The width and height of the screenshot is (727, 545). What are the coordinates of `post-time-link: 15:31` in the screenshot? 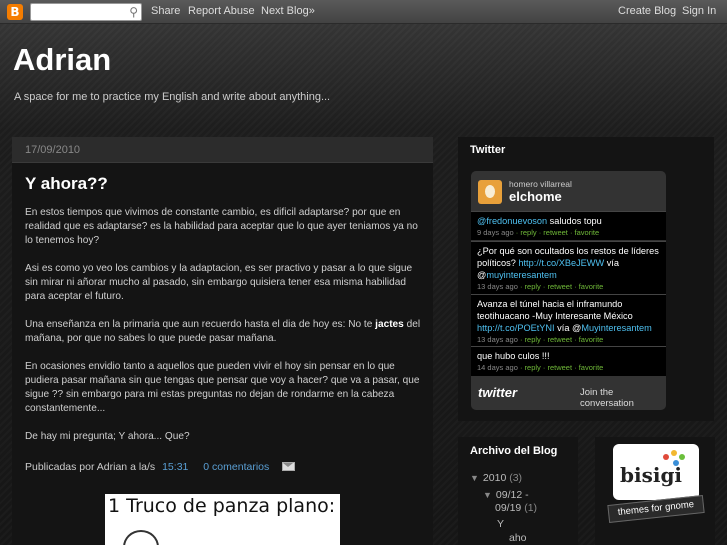 It's located at (175, 467).